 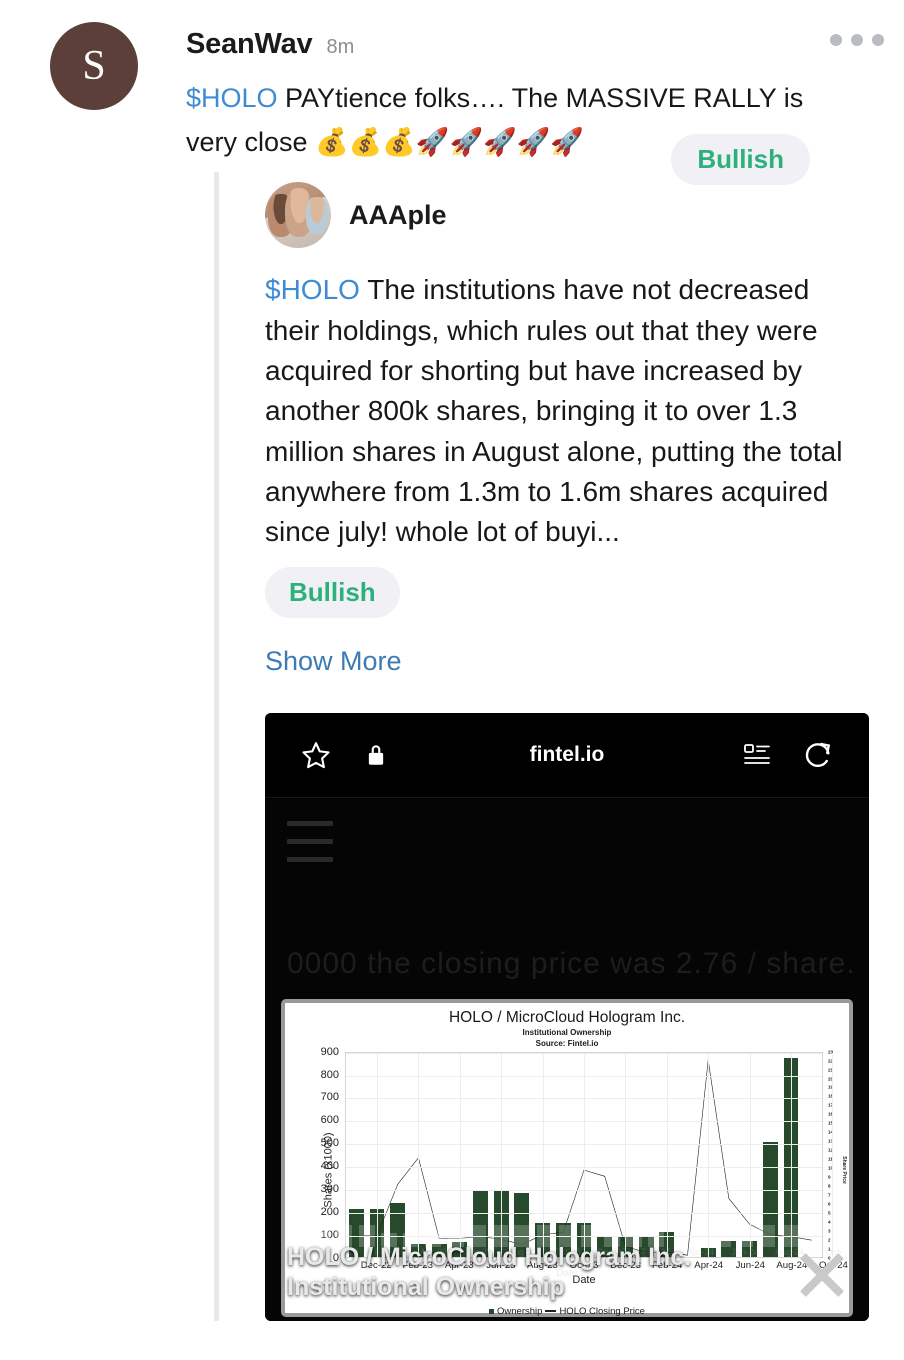 I want to click on post-emojis: 💰💰💰🚀🚀🚀🚀🚀, so click(x=449, y=141).